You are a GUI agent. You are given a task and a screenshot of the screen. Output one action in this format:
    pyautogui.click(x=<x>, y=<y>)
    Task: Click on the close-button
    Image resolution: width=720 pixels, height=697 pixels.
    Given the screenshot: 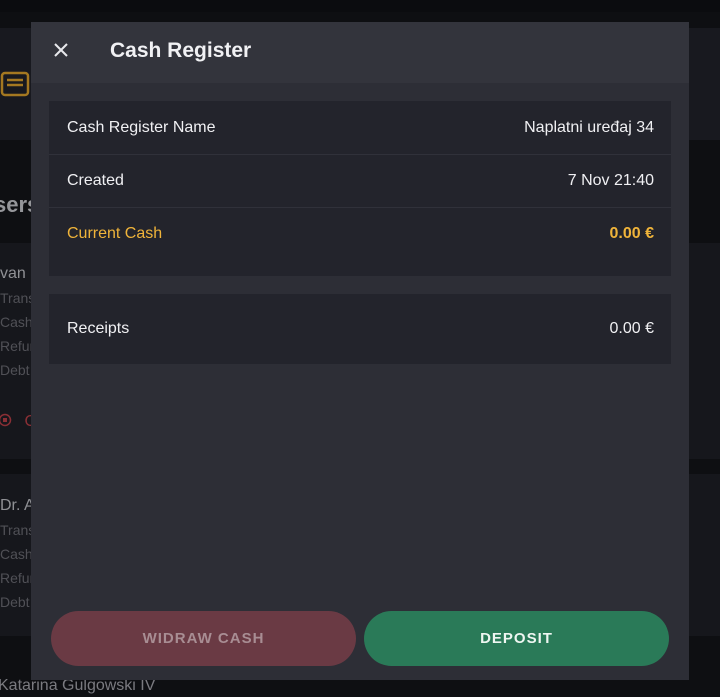 What is the action you would take?
    pyautogui.click(x=61, y=52)
    